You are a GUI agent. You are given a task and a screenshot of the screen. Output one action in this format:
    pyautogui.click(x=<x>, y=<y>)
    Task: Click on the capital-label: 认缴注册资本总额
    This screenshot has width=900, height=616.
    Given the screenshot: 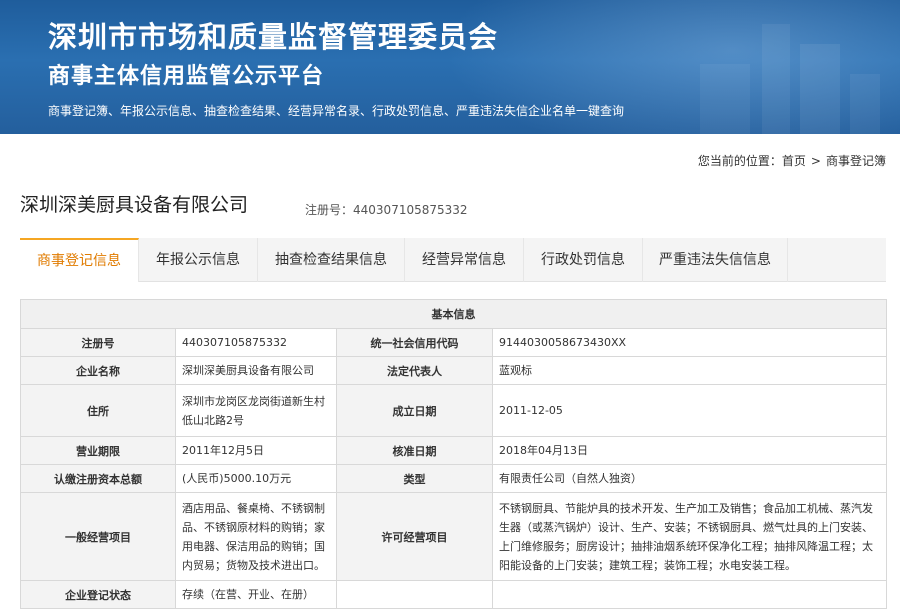 What is the action you would take?
    pyautogui.click(x=98, y=478)
    